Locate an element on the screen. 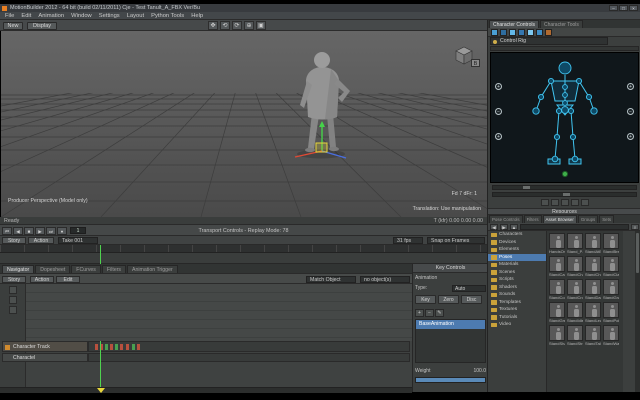 The image size is (640, 400). navigator-tab: Navigator is located at coordinates (18, 269).